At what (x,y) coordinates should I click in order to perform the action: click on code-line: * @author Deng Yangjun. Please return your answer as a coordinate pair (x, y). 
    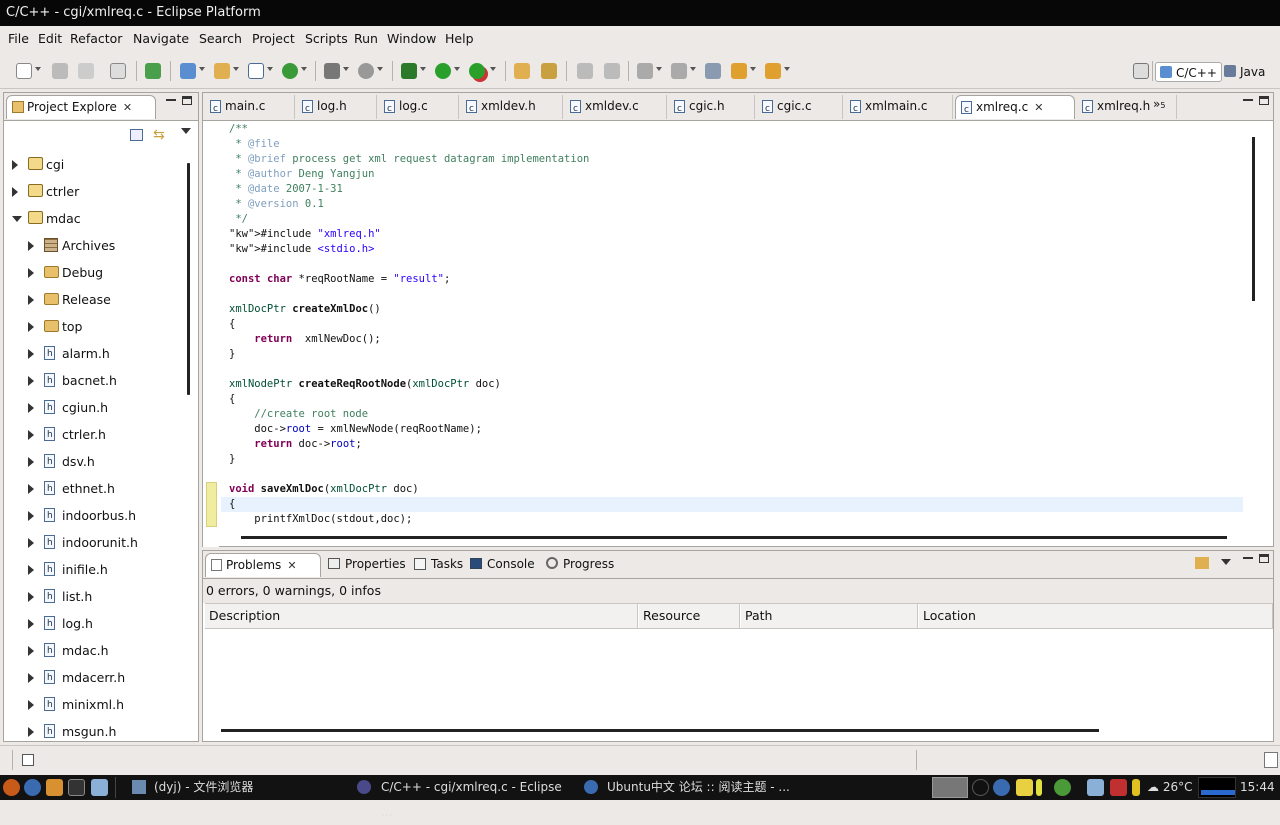
    Looking at the image, I should click on (301, 174).